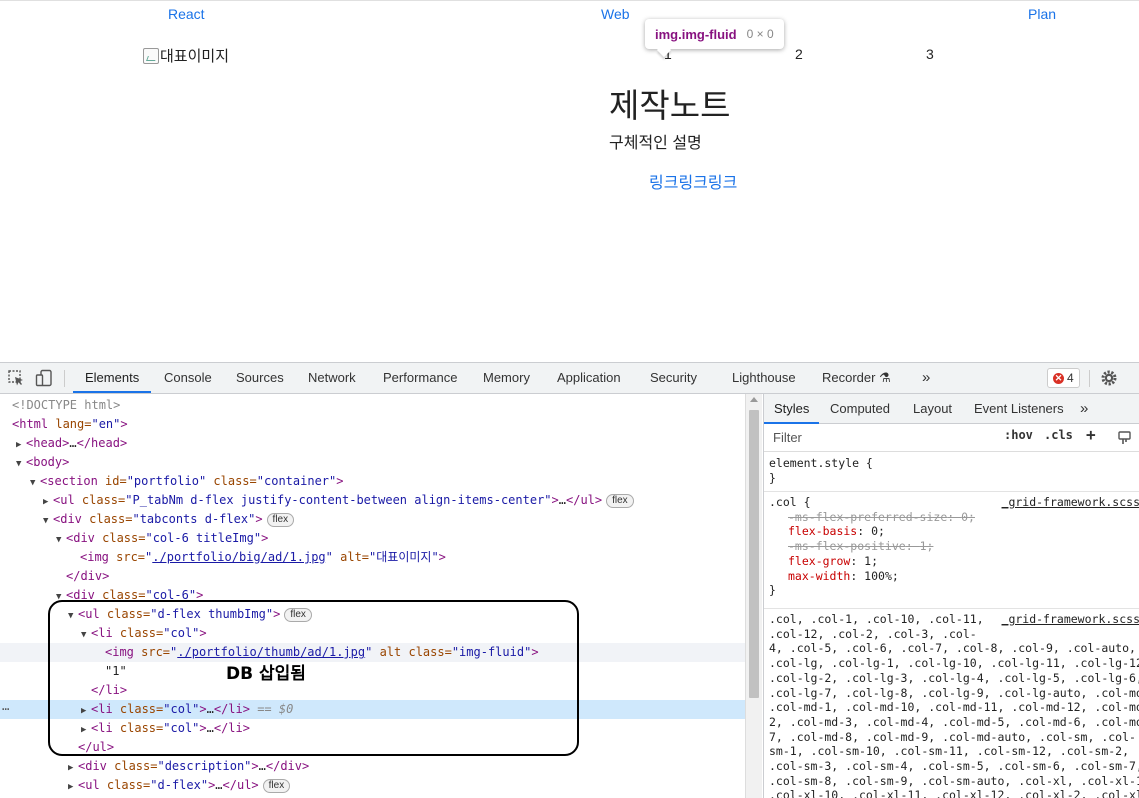 This screenshot has width=1139, height=798. What do you see at coordinates (372, 785) in the screenshot?
I see `dom-dflex-ul-line: ▶ <ul class="d-flex">…</ul> flex` at bounding box center [372, 785].